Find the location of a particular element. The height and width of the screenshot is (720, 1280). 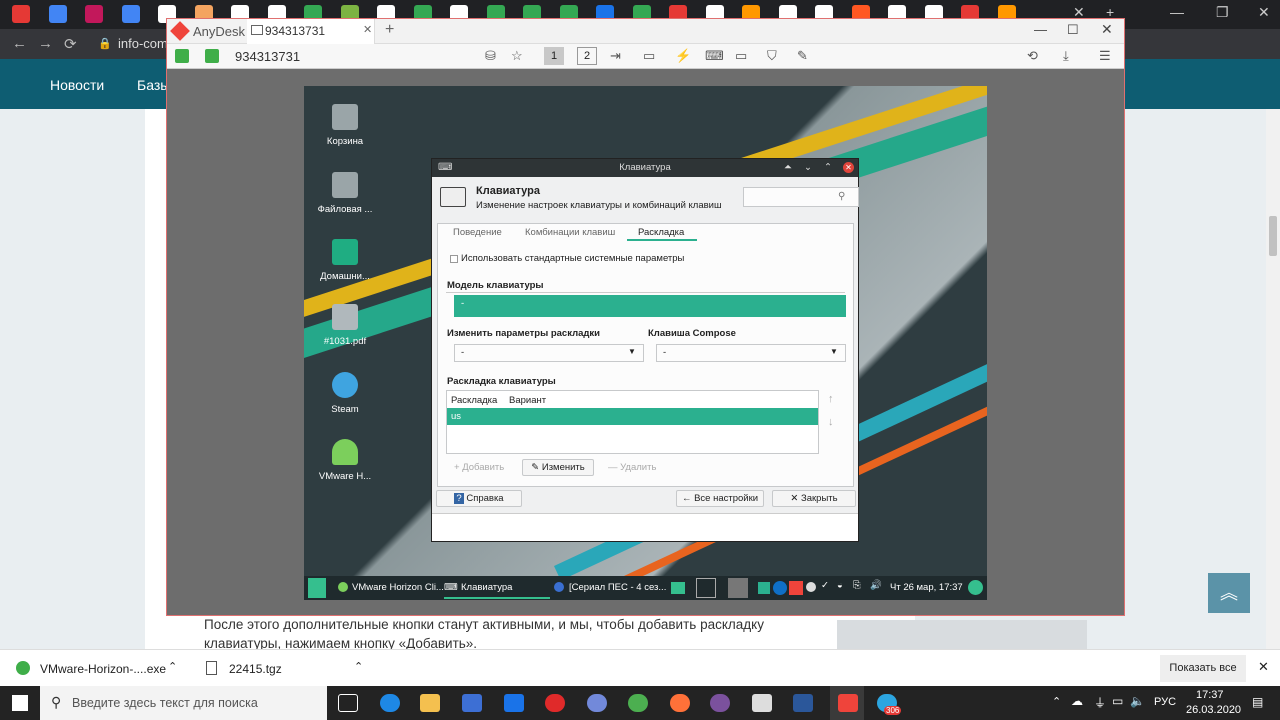

firefox-icon is located at coordinates (680, 703).